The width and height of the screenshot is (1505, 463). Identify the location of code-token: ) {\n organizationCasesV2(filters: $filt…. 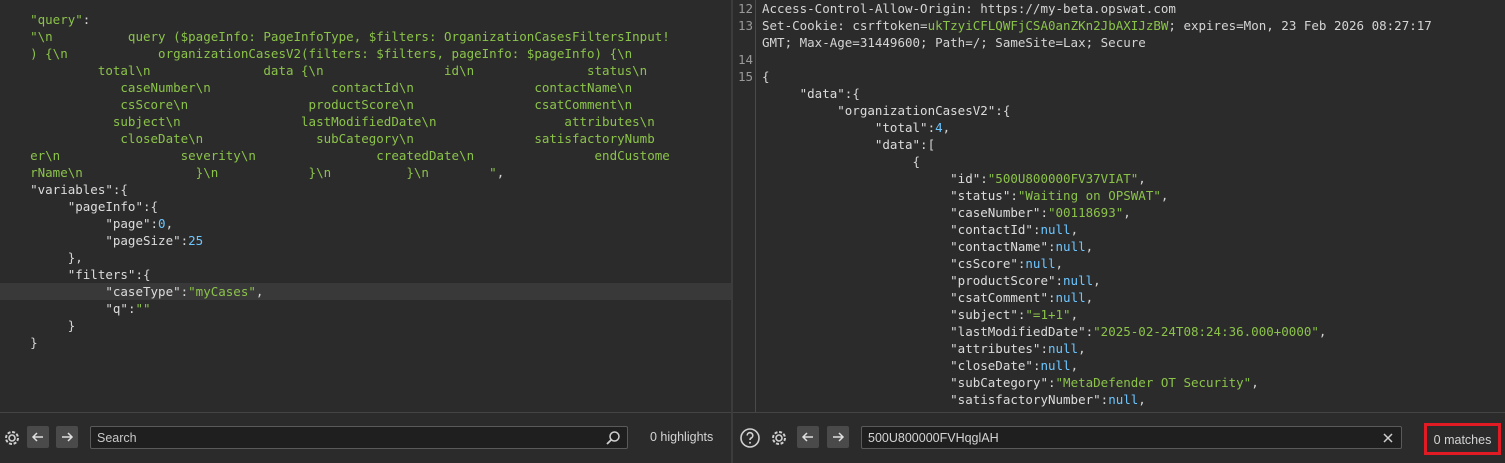
(316, 53).